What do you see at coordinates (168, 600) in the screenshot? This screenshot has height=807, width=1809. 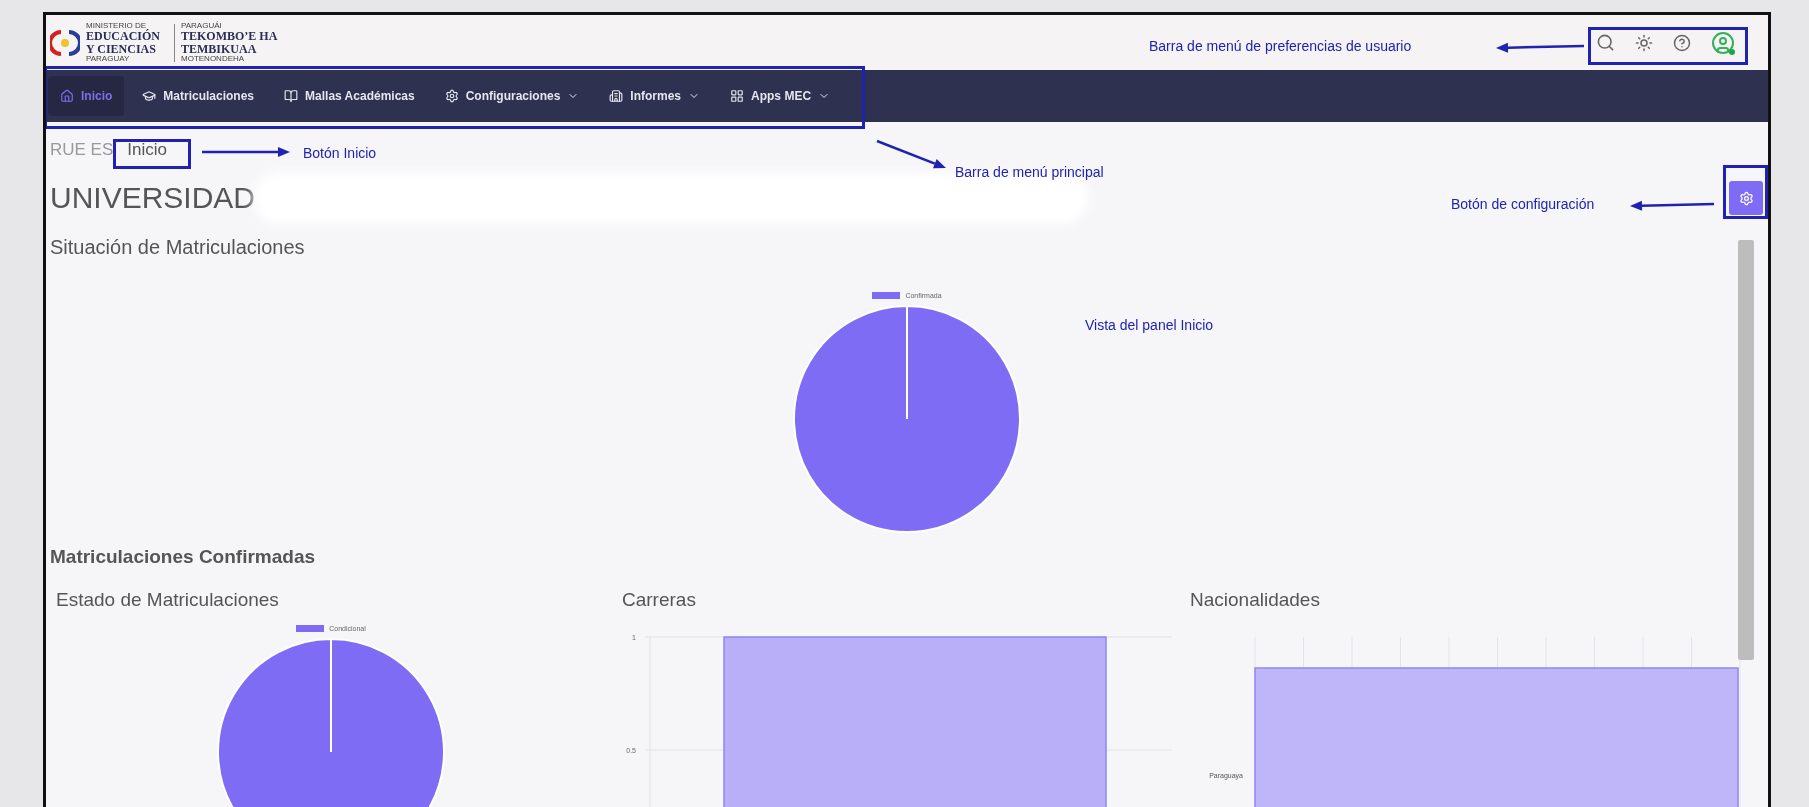 I see `chart-title: Estado de Matriculaciones` at bounding box center [168, 600].